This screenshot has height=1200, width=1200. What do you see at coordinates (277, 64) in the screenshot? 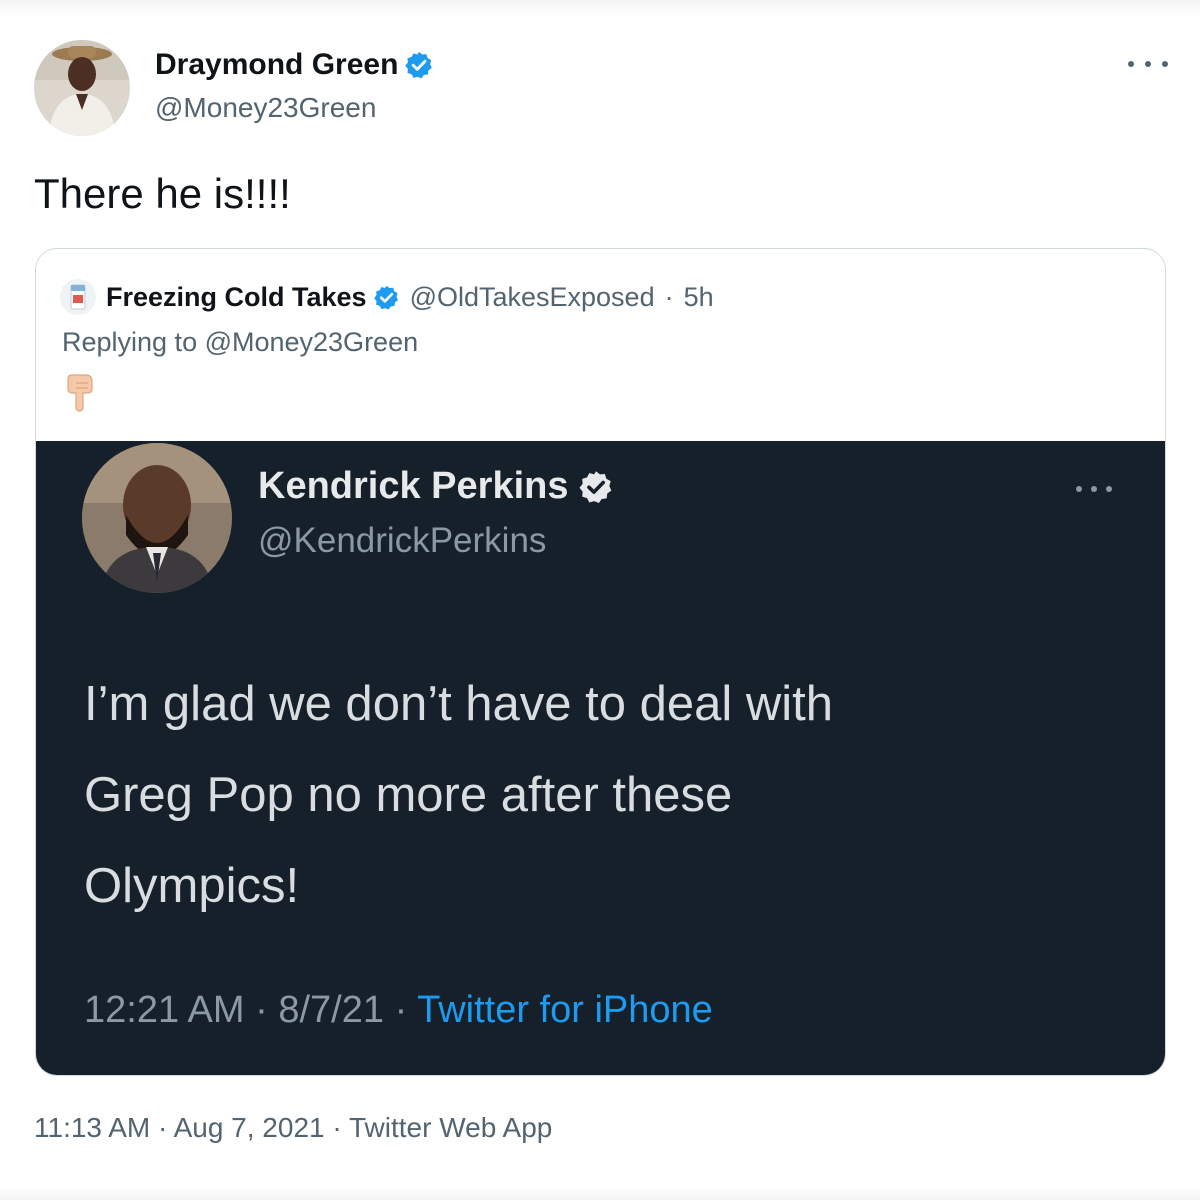
I see `author-name-text: Draymond Green` at bounding box center [277, 64].